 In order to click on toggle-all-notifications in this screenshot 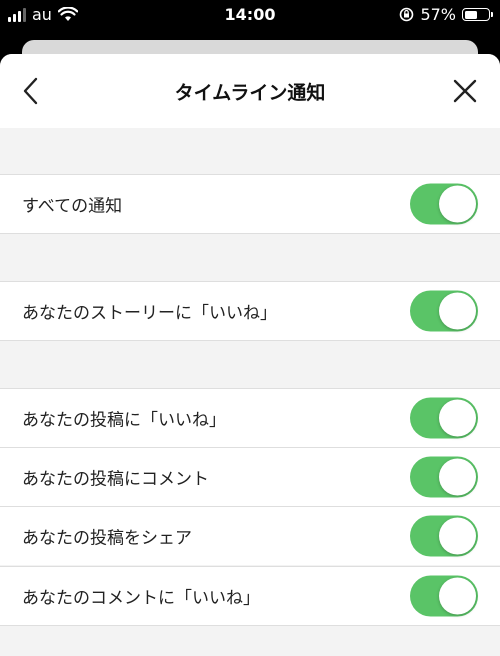, I will do `click(444, 204)`.